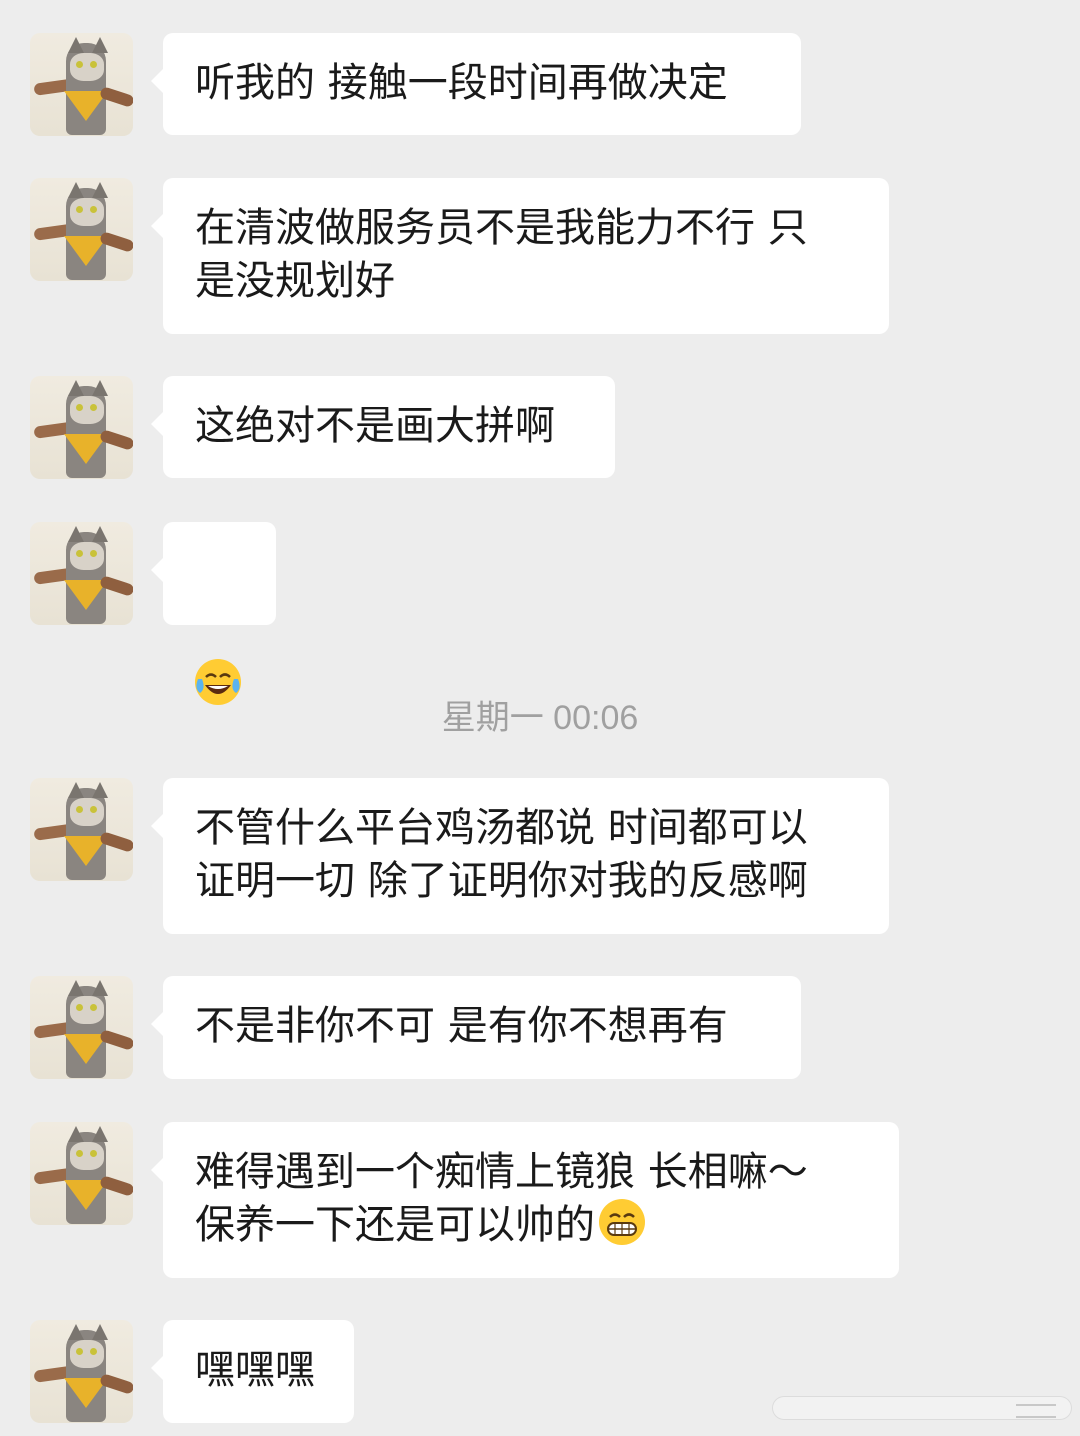 Image resolution: width=1080 pixels, height=1436 pixels. Describe the element at coordinates (213, 613) in the screenshot. I see `message-bubble` at that location.